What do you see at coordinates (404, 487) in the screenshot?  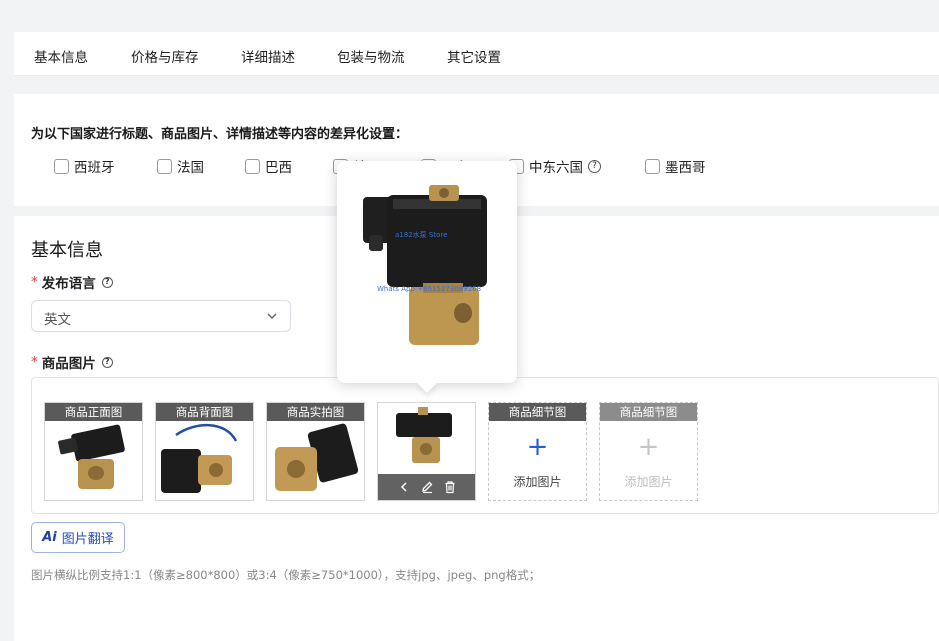 I see `chevron-left-icon` at bounding box center [404, 487].